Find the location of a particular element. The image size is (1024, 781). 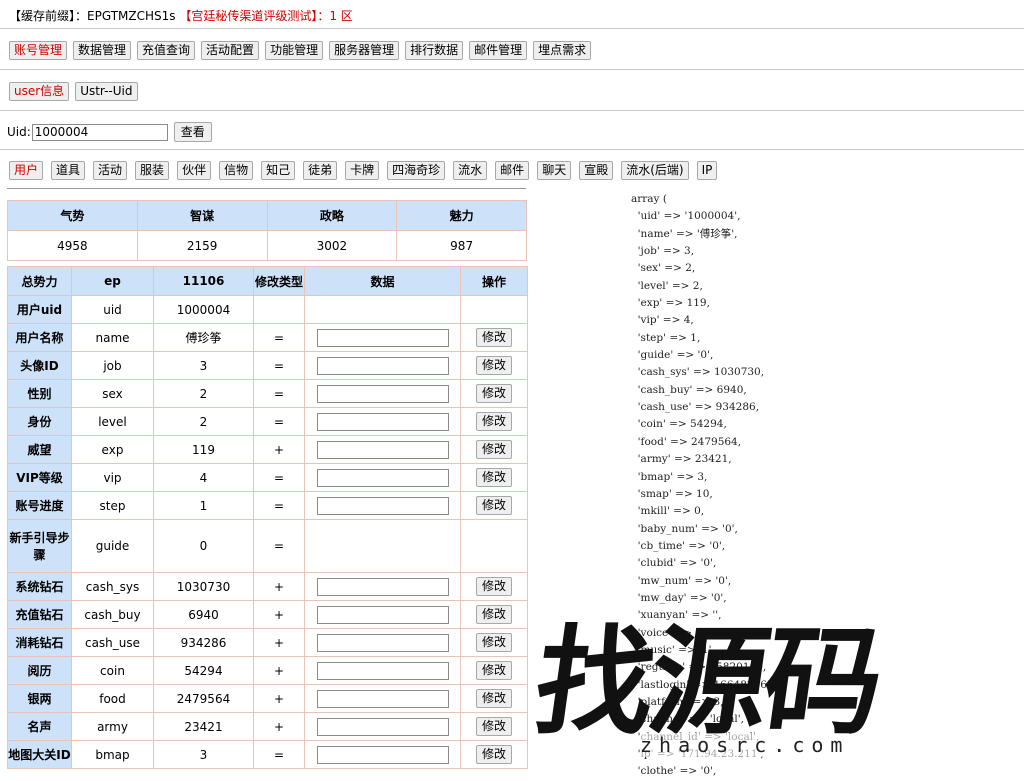

tab: 四海奇珍 is located at coordinates (416, 170).